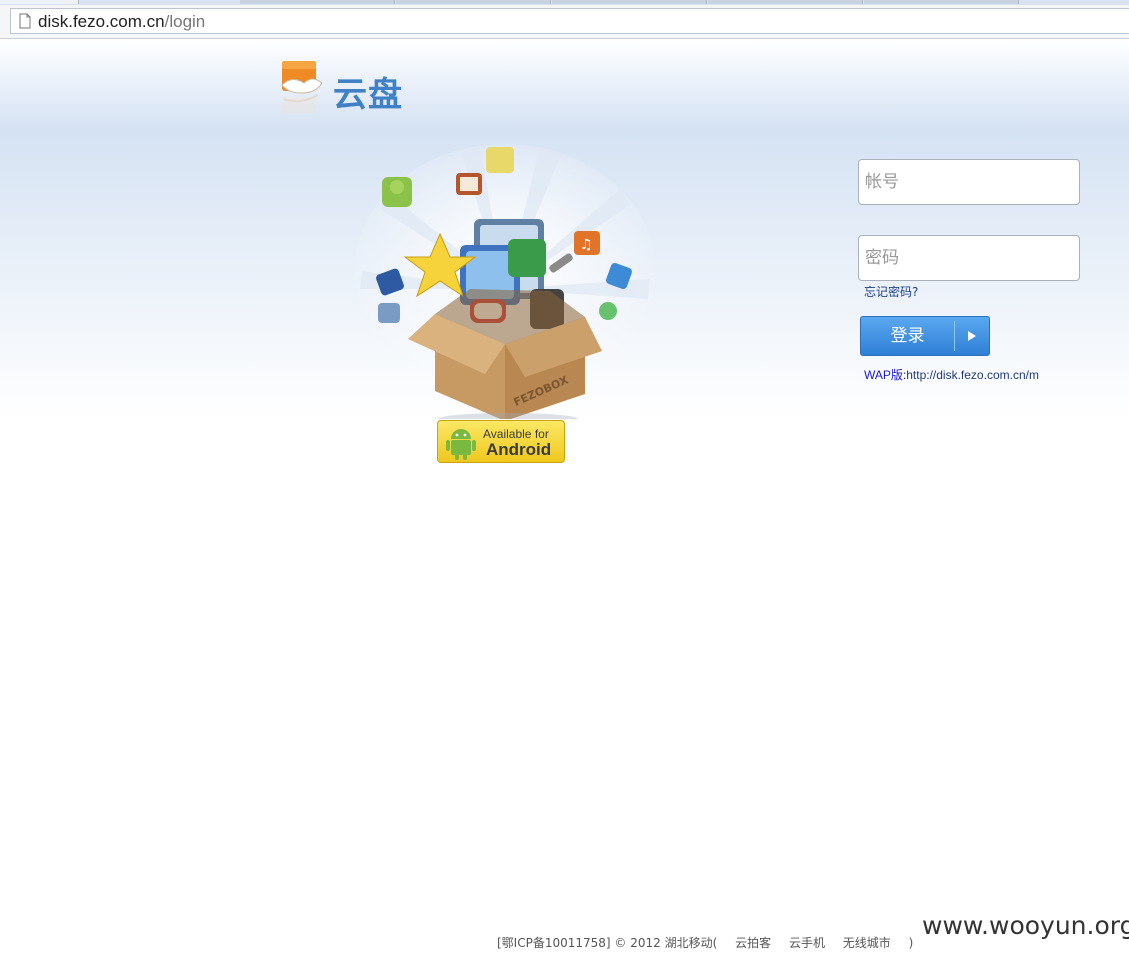 The width and height of the screenshot is (1129, 957). Describe the element at coordinates (907, 336) in the screenshot. I see `login-button-label: 登录` at that location.